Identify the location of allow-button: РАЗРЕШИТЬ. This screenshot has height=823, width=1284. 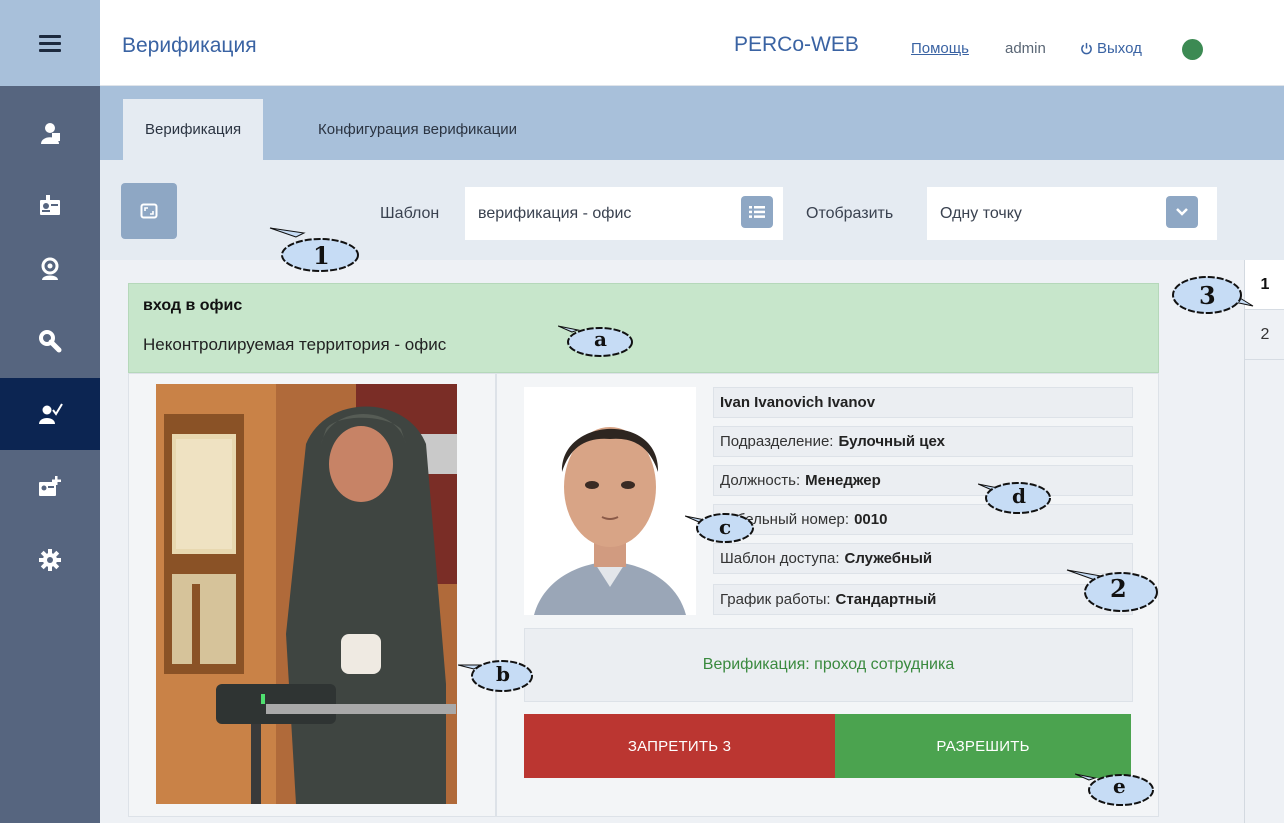
(983, 746).